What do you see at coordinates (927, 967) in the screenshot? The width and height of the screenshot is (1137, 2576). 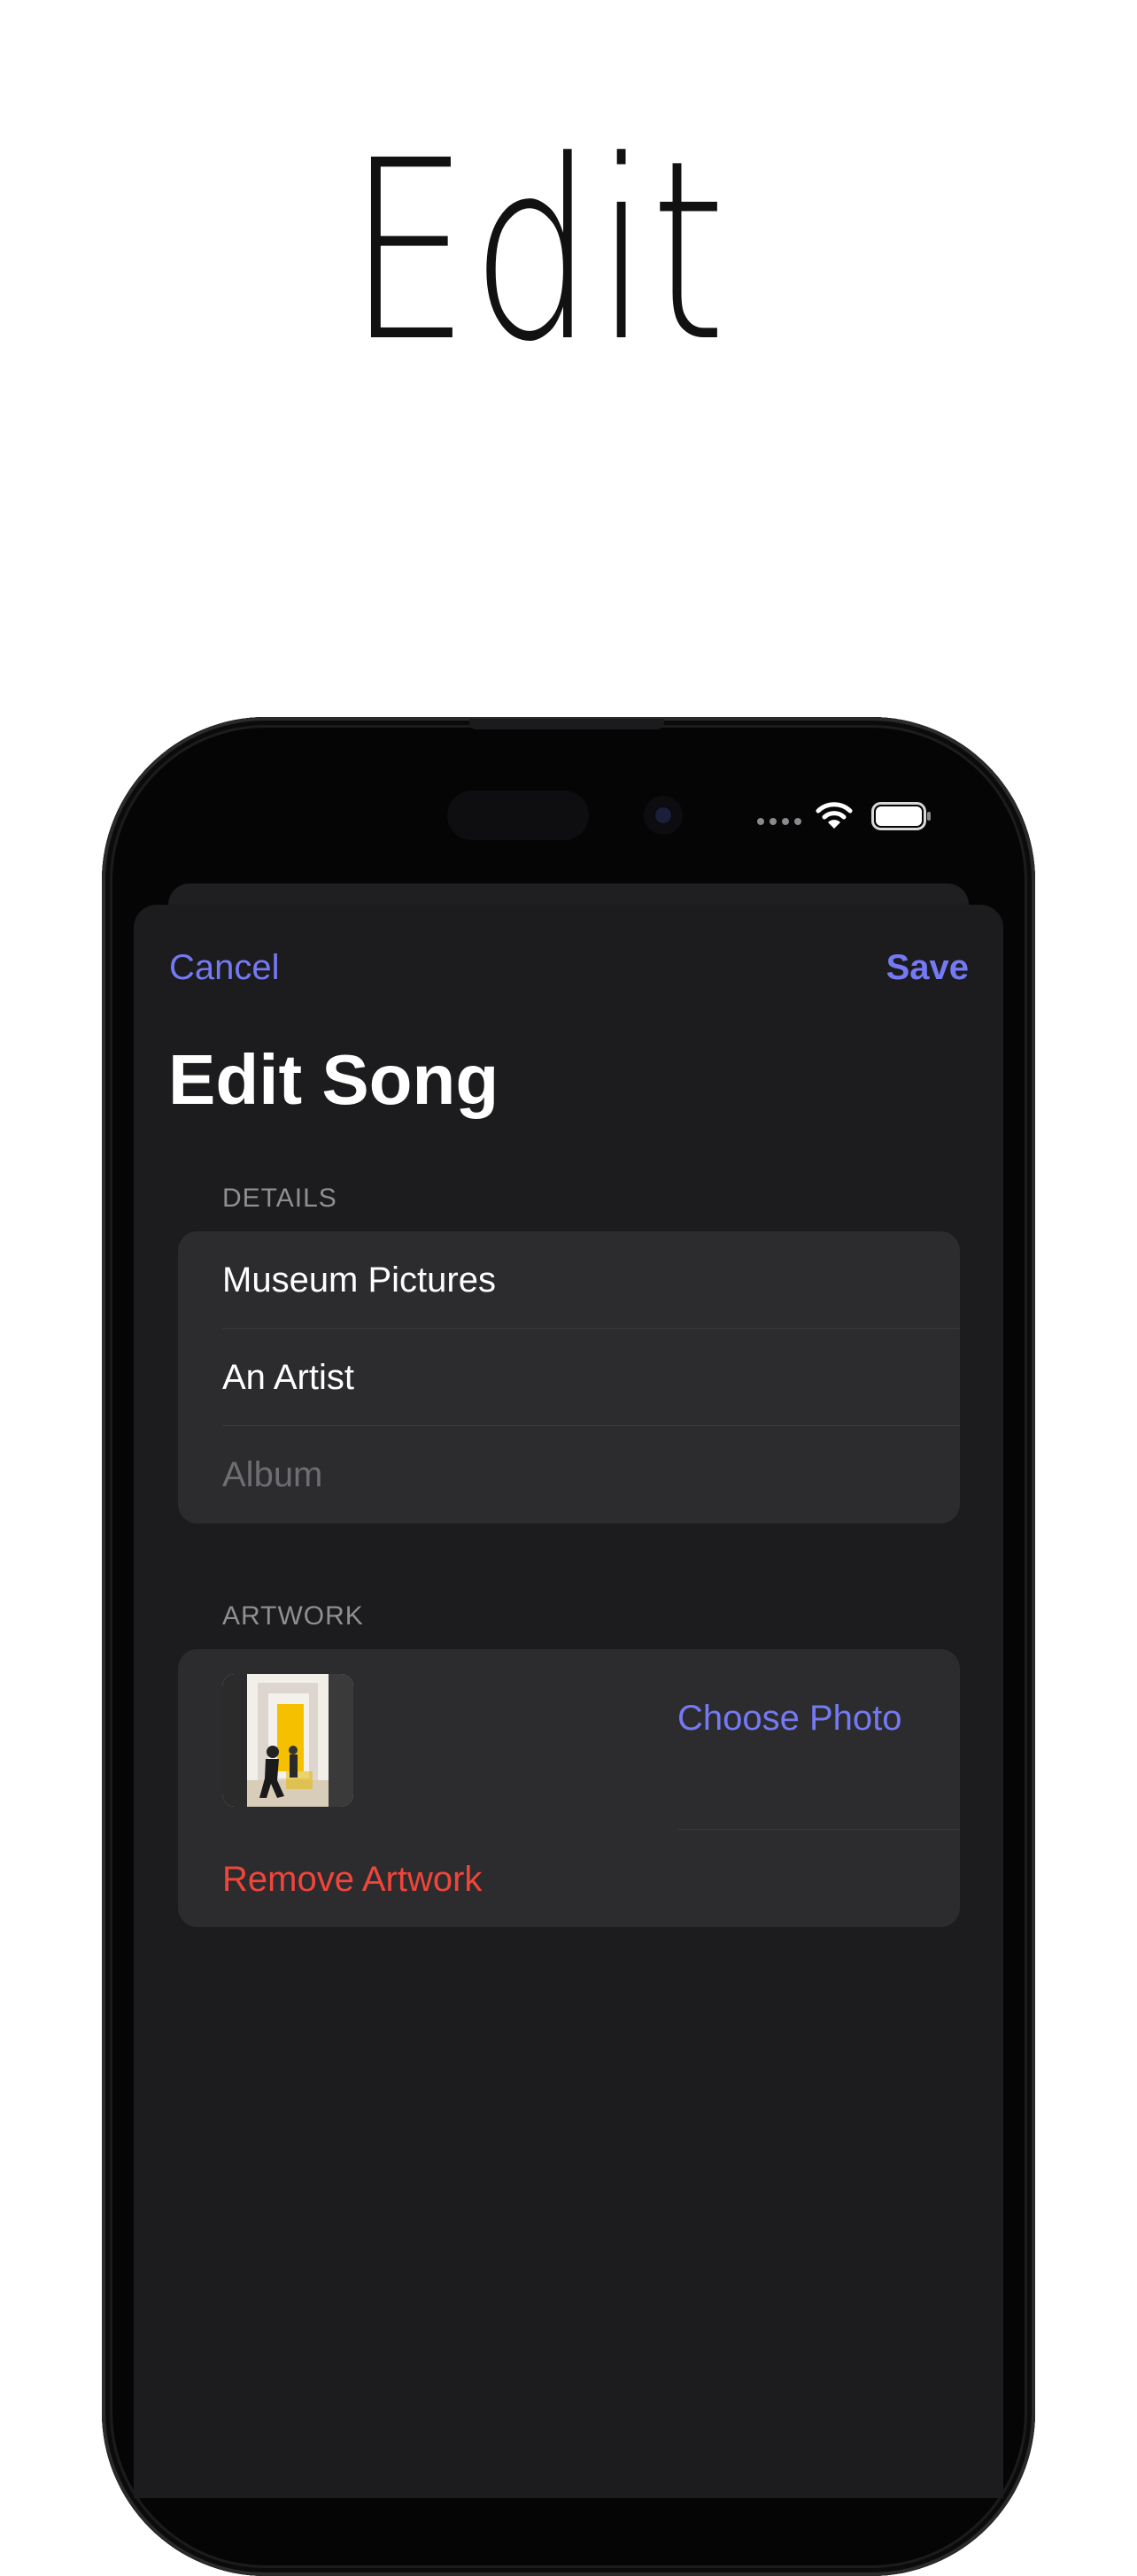 I see `save-button: Save` at bounding box center [927, 967].